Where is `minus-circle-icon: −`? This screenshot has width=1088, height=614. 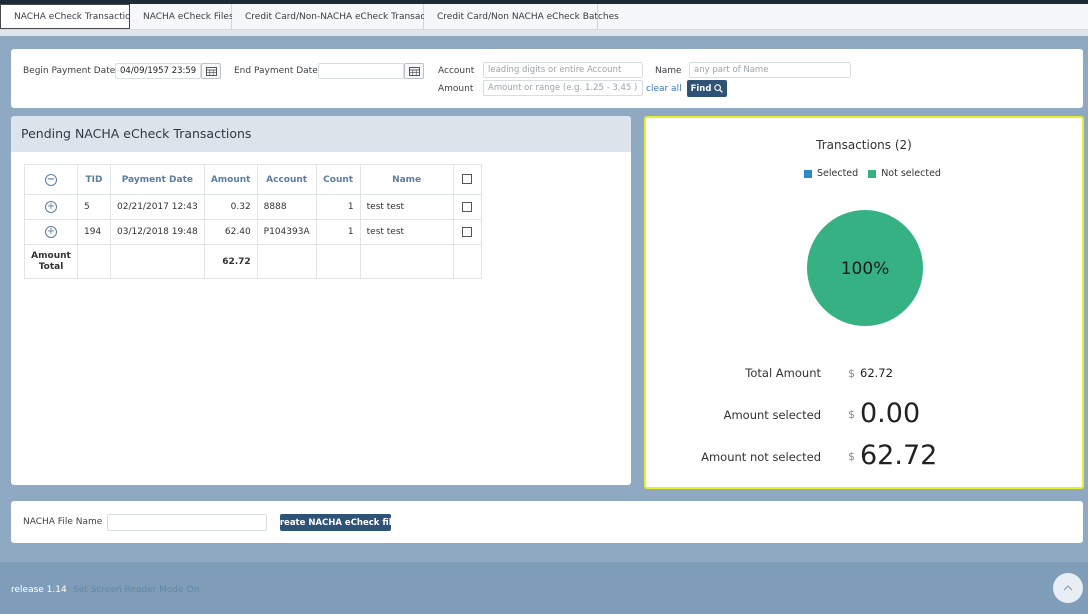
minus-circle-icon: − is located at coordinates (51, 179).